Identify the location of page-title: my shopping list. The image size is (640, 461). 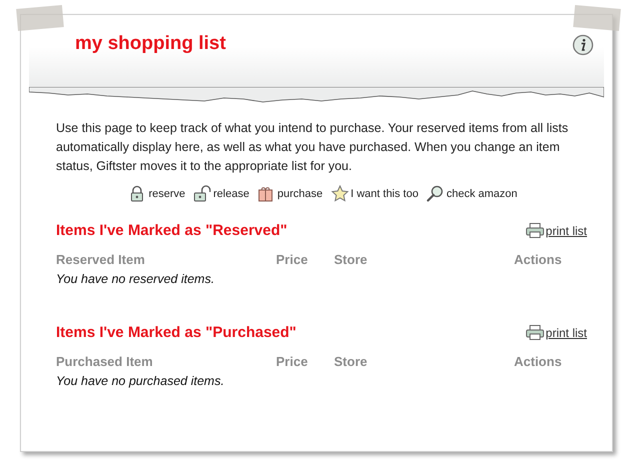
(150, 44).